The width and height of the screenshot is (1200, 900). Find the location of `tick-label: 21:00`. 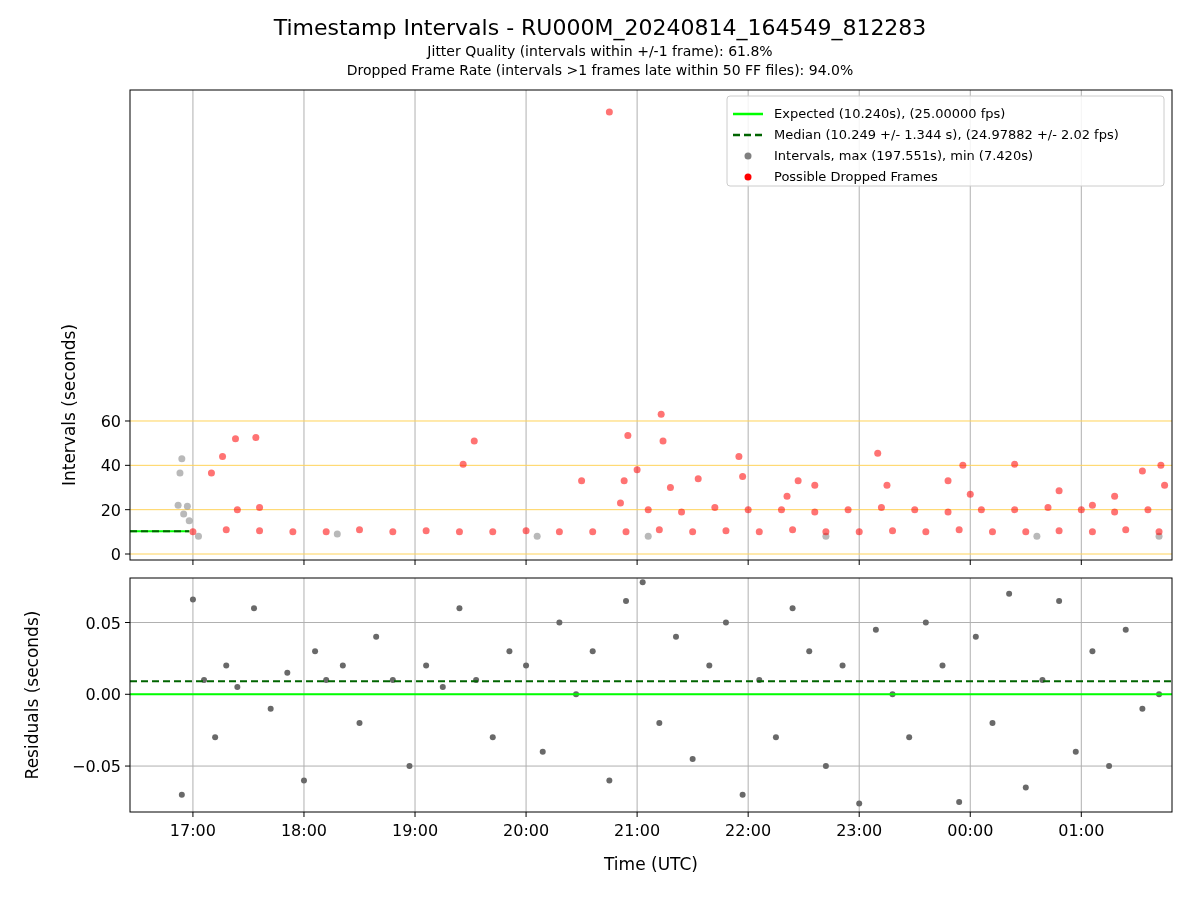

tick-label: 21:00 is located at coordinates (637, 830).